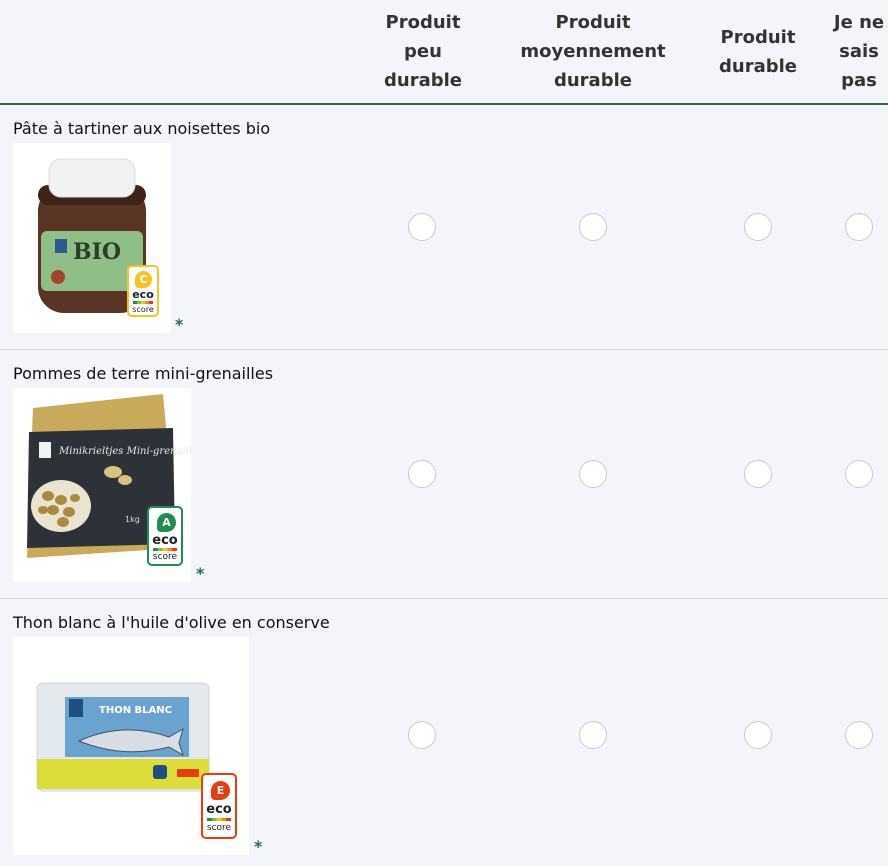  Describe the element at coordinates (135, 710) in the screenshot. I see `can-product-text: THON BLANC` at that location.